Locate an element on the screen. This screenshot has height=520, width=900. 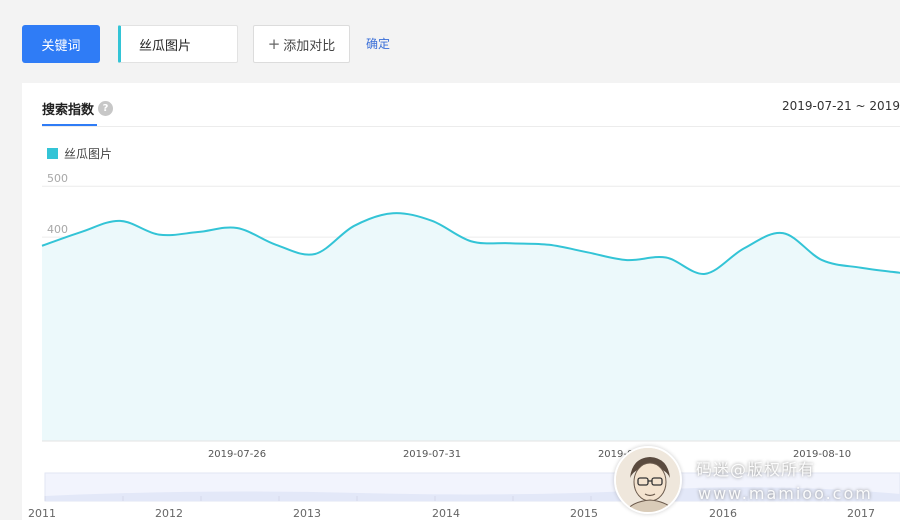
x-tick-label: 2019-07-31 is located at coordinates (432, 454).